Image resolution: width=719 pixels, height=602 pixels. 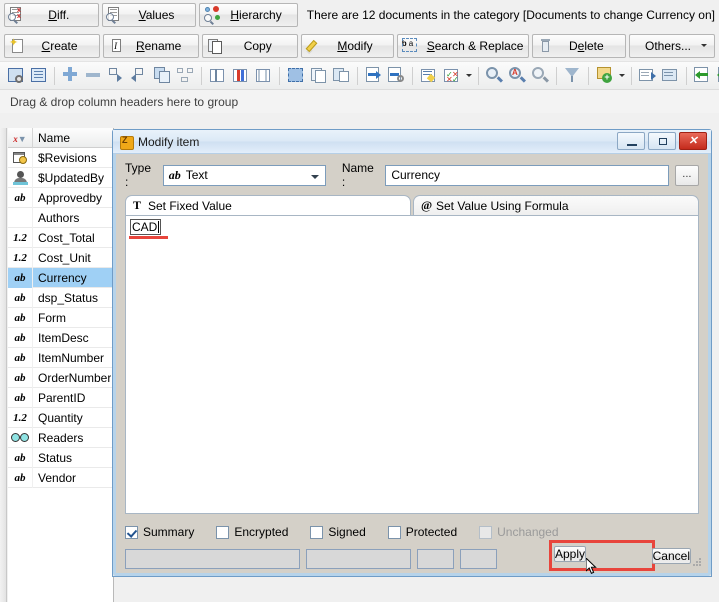 What do you see at coordinates (279, 75) in the screenshot?
I see `toolbar-separator` at bounding box center [279, 75].